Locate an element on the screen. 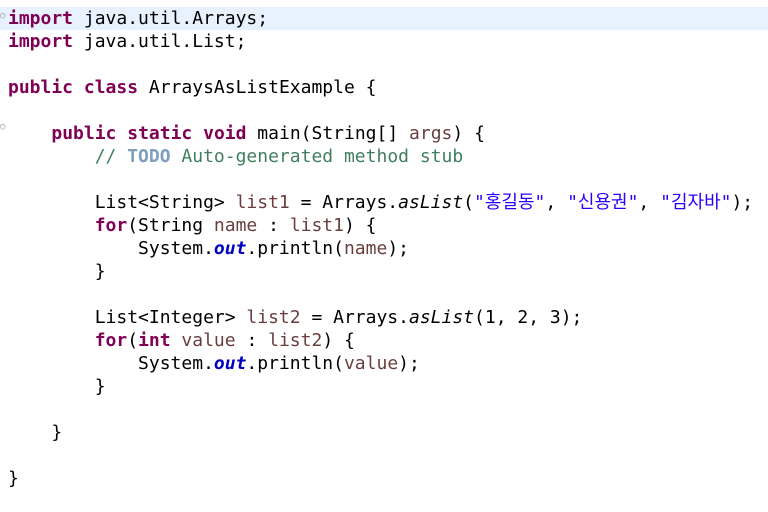 The image size is (768, 512). code-text: System.out.println(name); is located at coordinates (208, 248).